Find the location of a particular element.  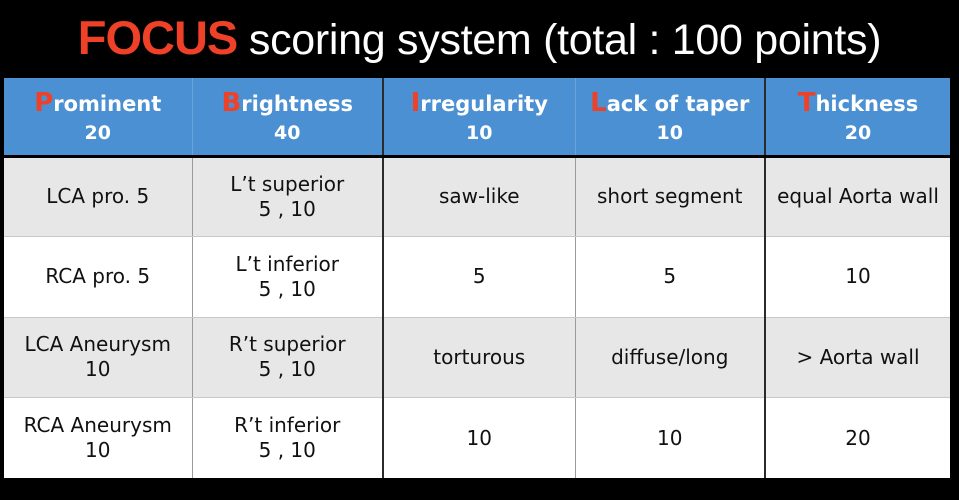

cell-line-1: torturous is located at coordinates (479, 356).